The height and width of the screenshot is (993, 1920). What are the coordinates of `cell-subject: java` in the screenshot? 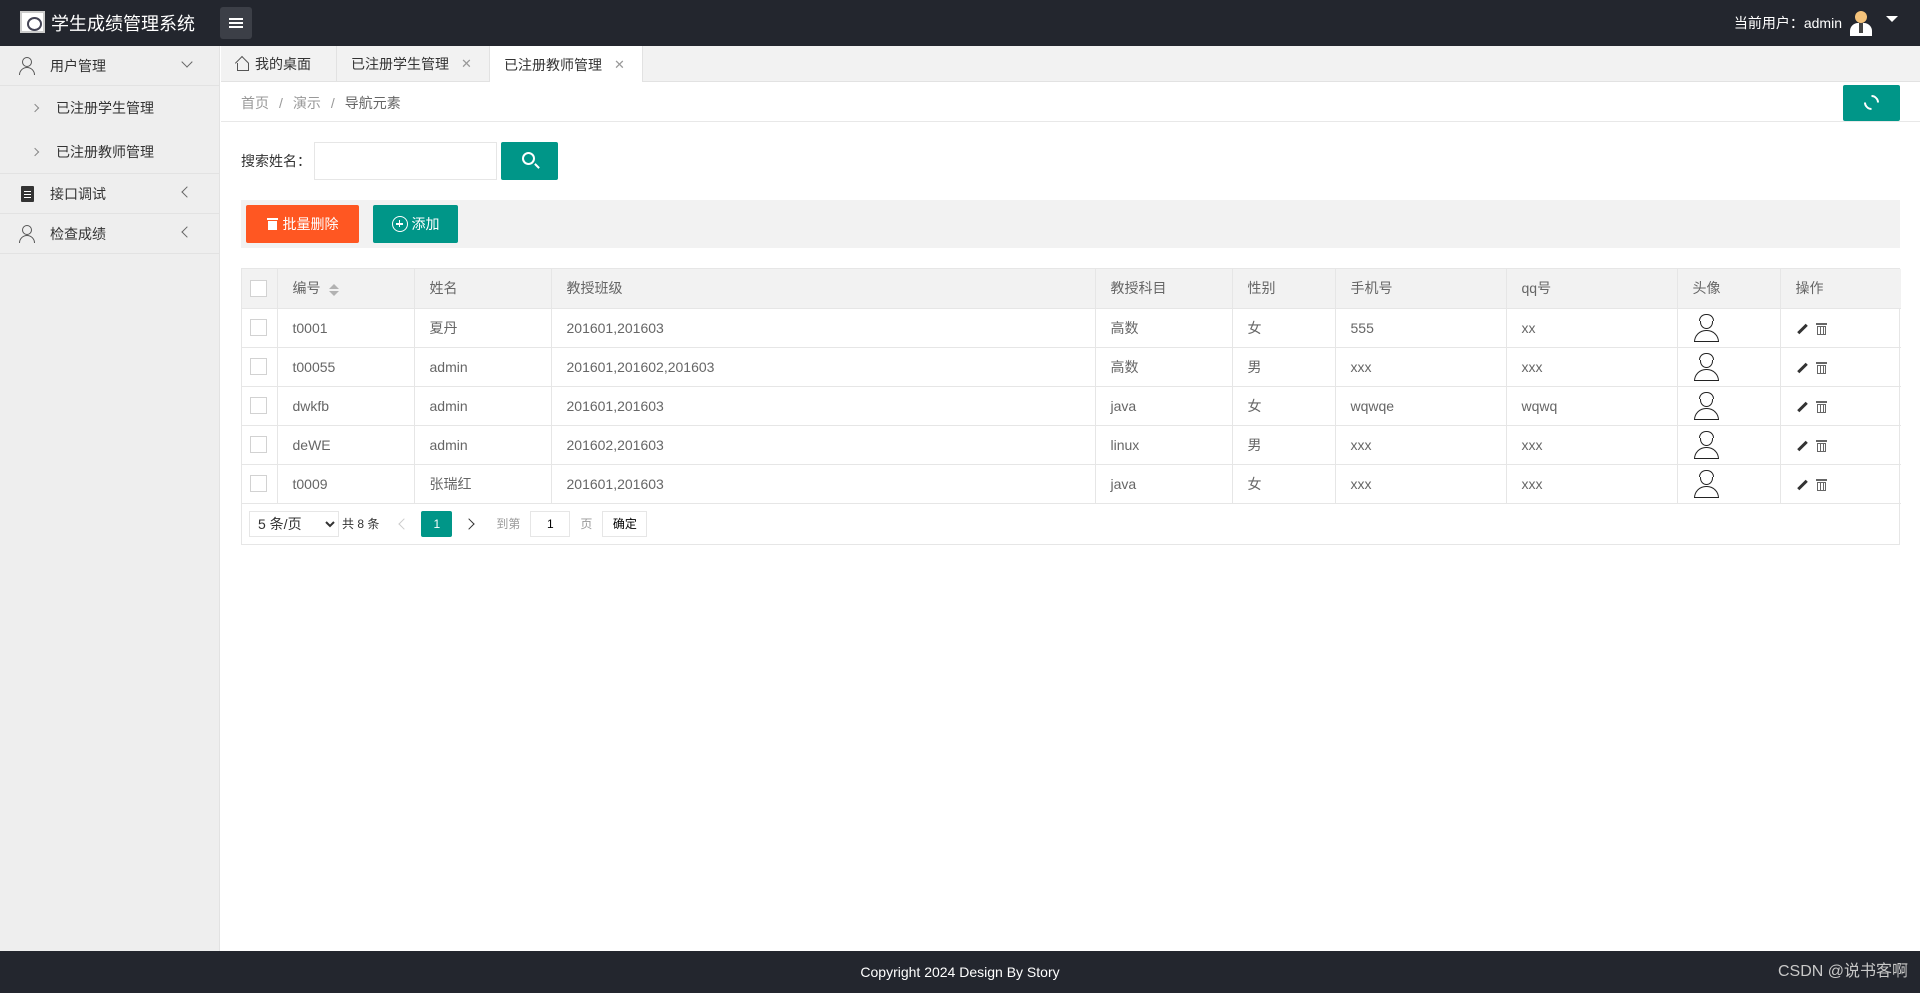 It's located at (1164, 484).